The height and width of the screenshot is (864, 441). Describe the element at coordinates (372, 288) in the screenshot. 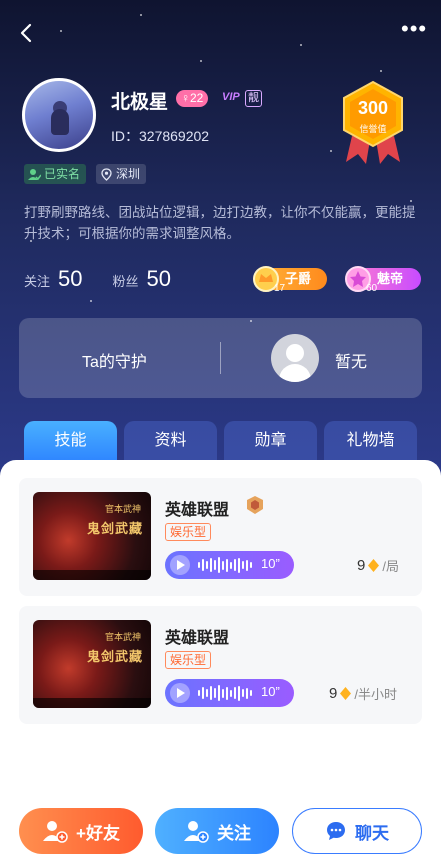

I see `charm-level: 60` at that location.